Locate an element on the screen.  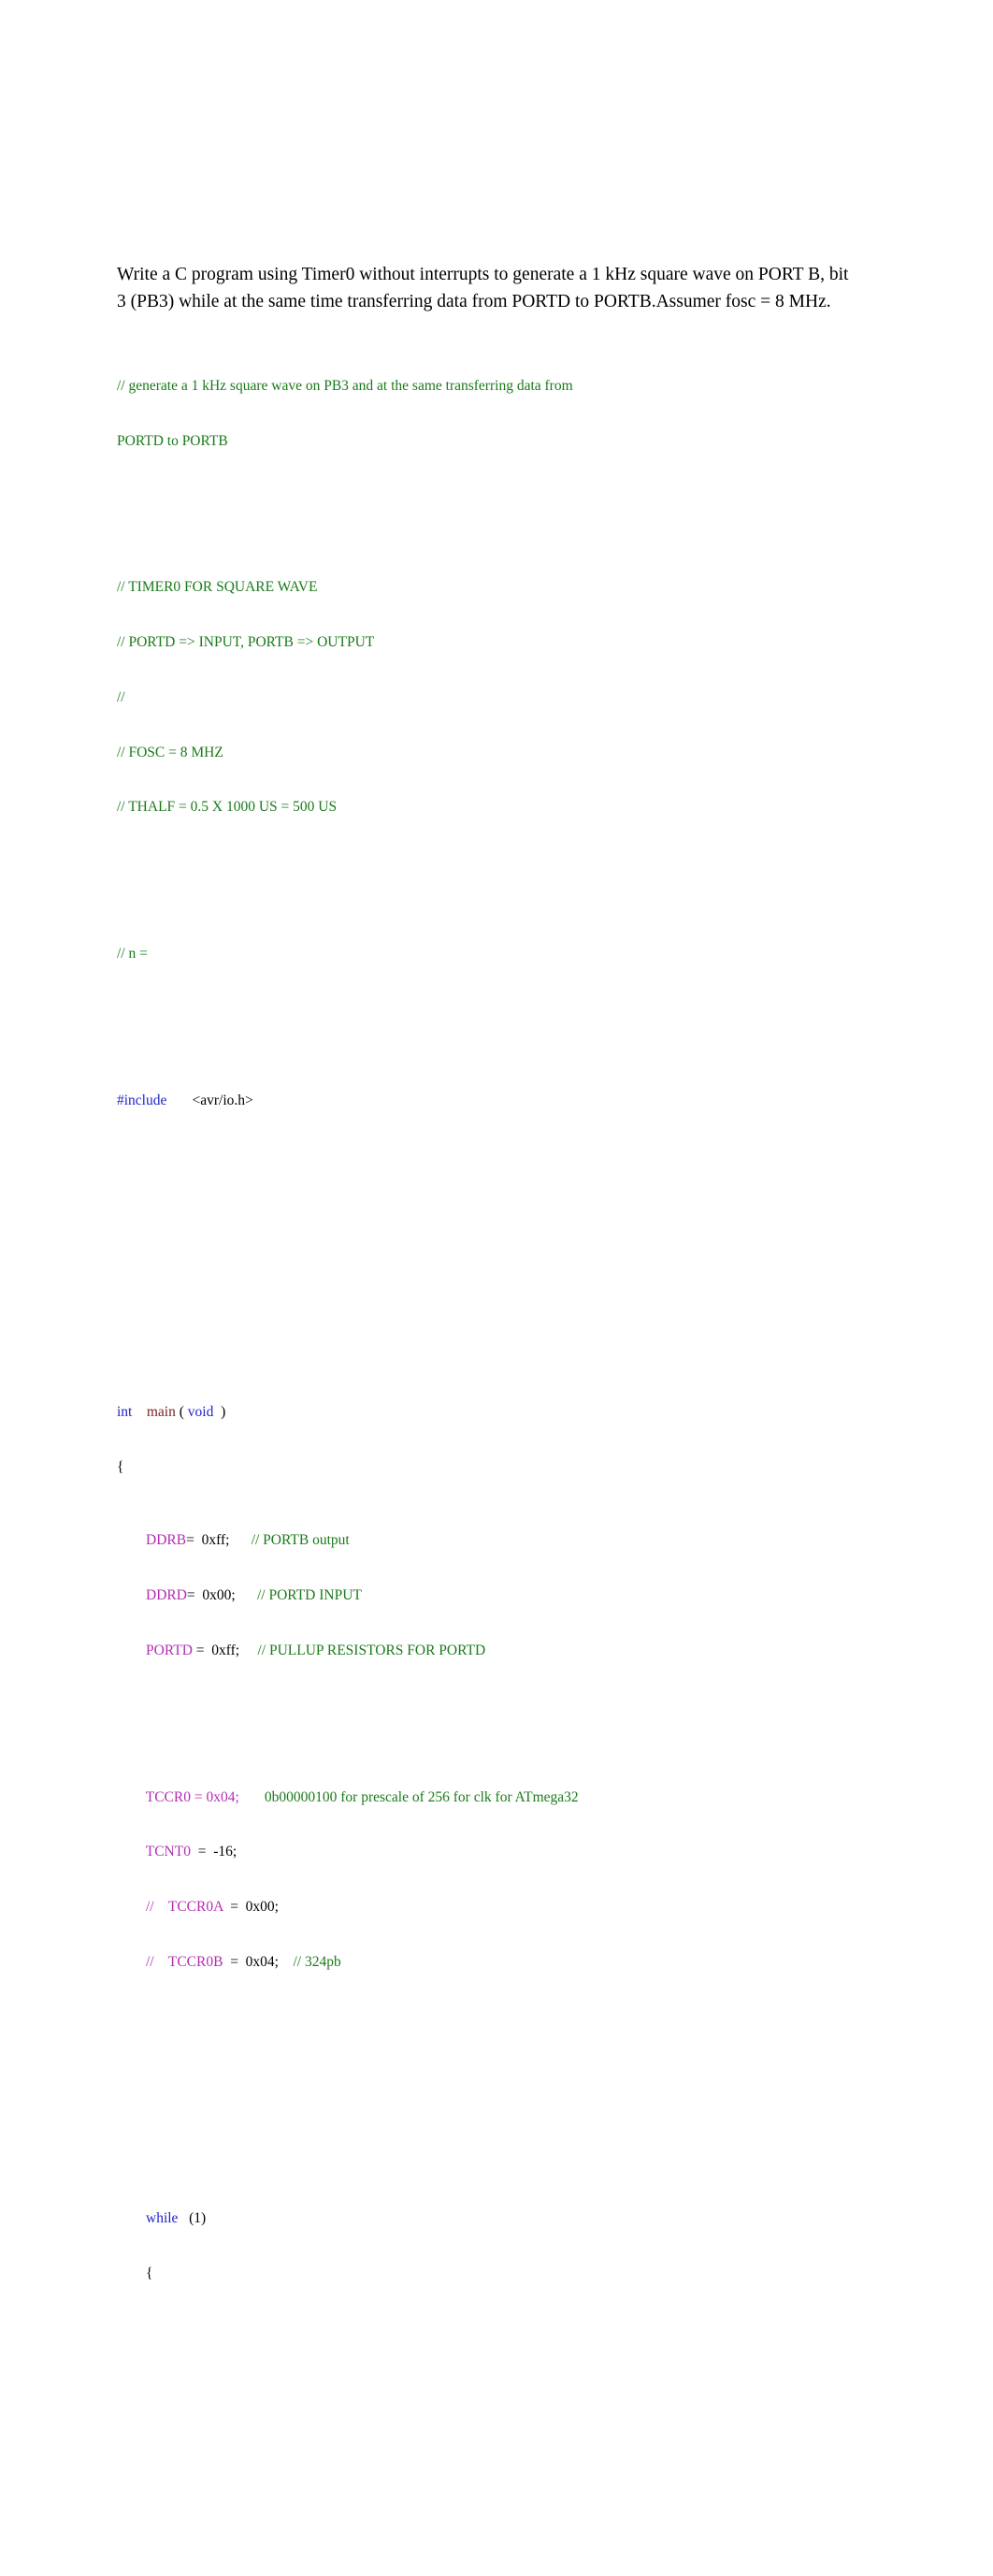
brace-open-main: { is located at coordinates (120, 1466).